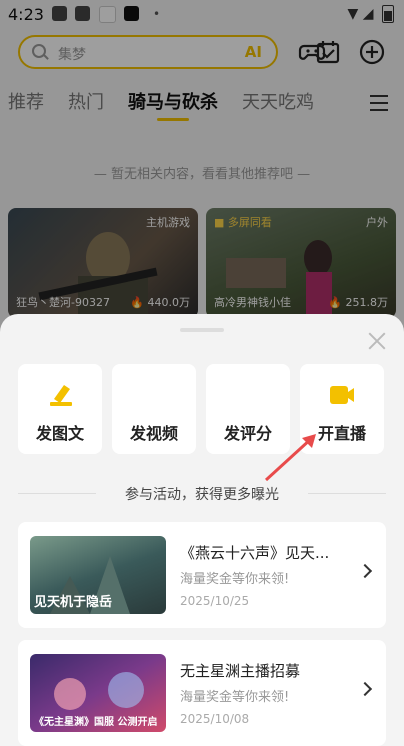 The width and height of the screenshot is (404, 746). What do you see at coordinates (96, 722) in the screenshot?
I see `thumbnail-caption: 《无主星渊》国服 公测开启` at bounding box center [96, 722].